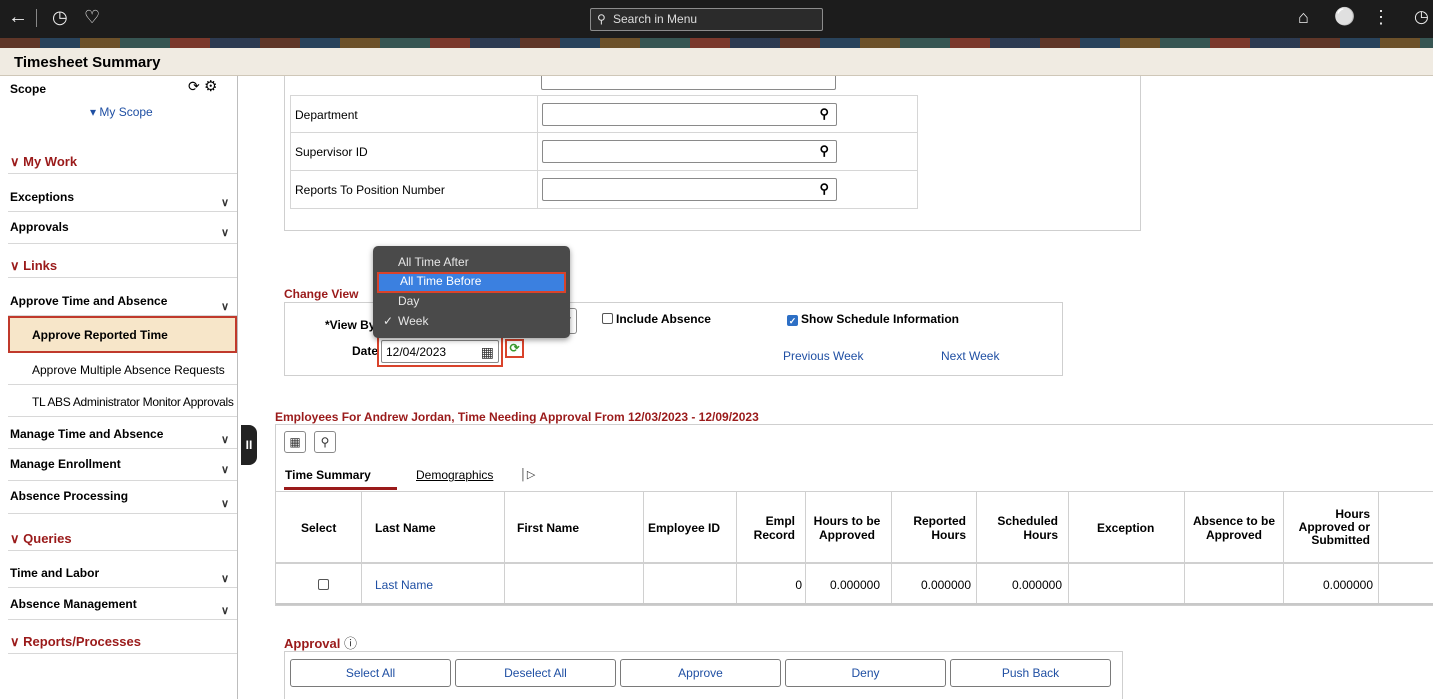  Describe the element at coordinates (122, 263) in the screenshot. I see `section-links: ∨ Links` at that location.